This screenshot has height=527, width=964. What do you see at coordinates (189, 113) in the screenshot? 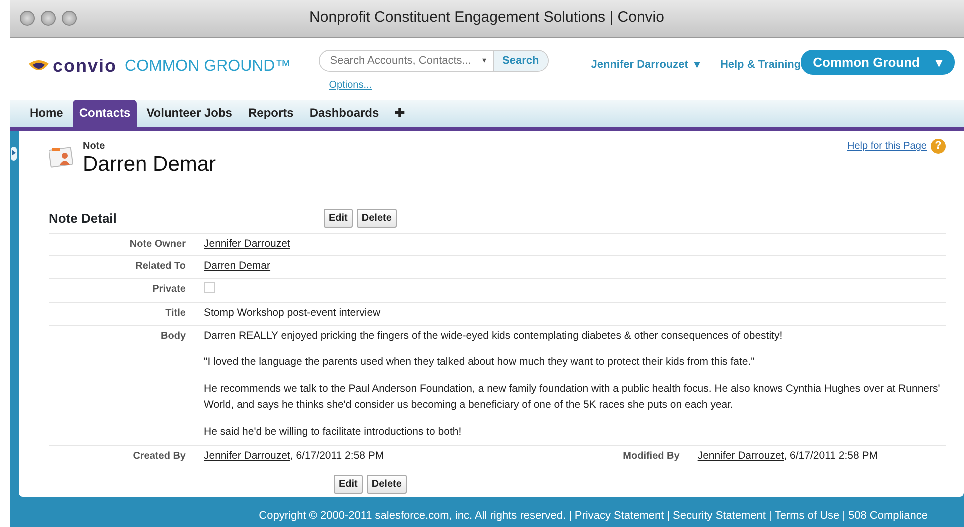
I see `nav-tab: Volunteer Jobs` at bounding box center [189, 113].